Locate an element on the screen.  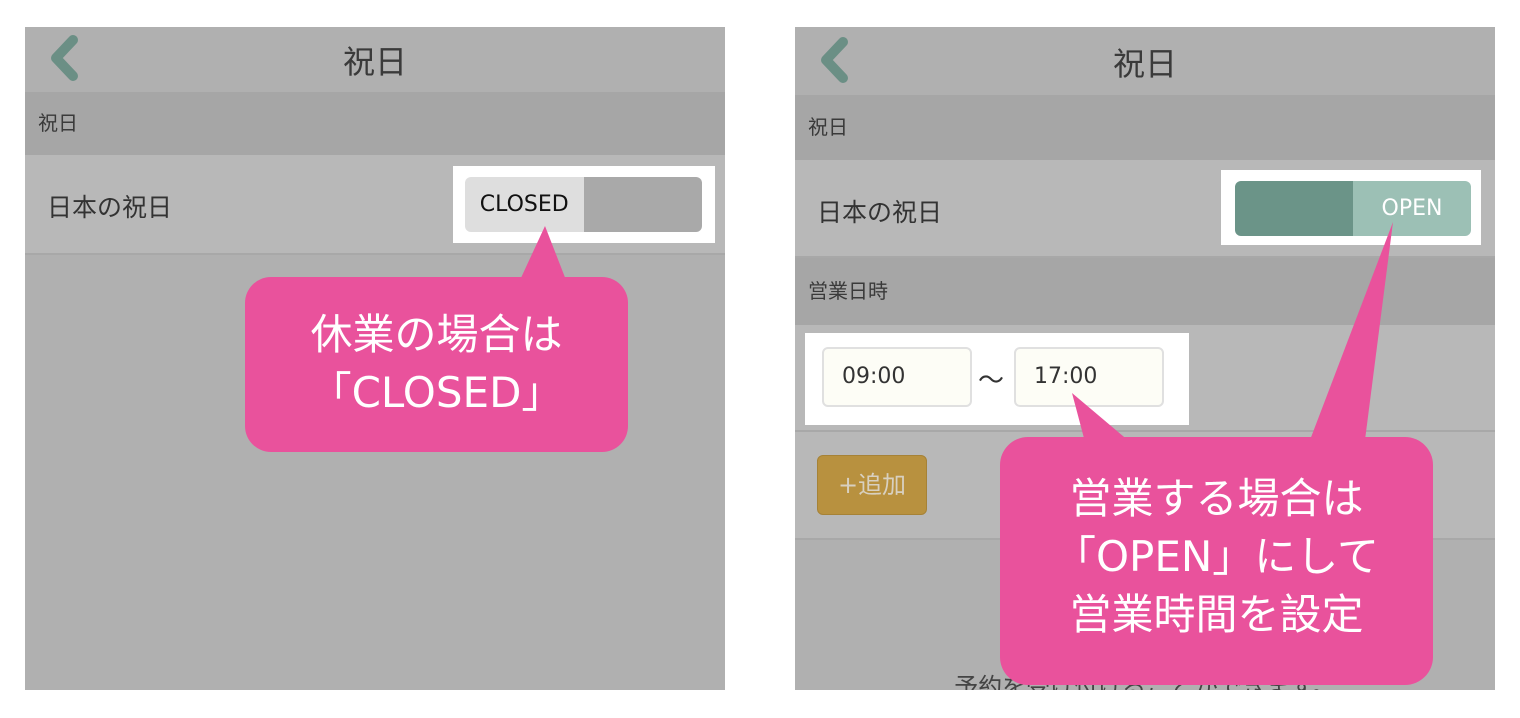
callout-line: 営業する場合は is located at coordinates (1216, 498).